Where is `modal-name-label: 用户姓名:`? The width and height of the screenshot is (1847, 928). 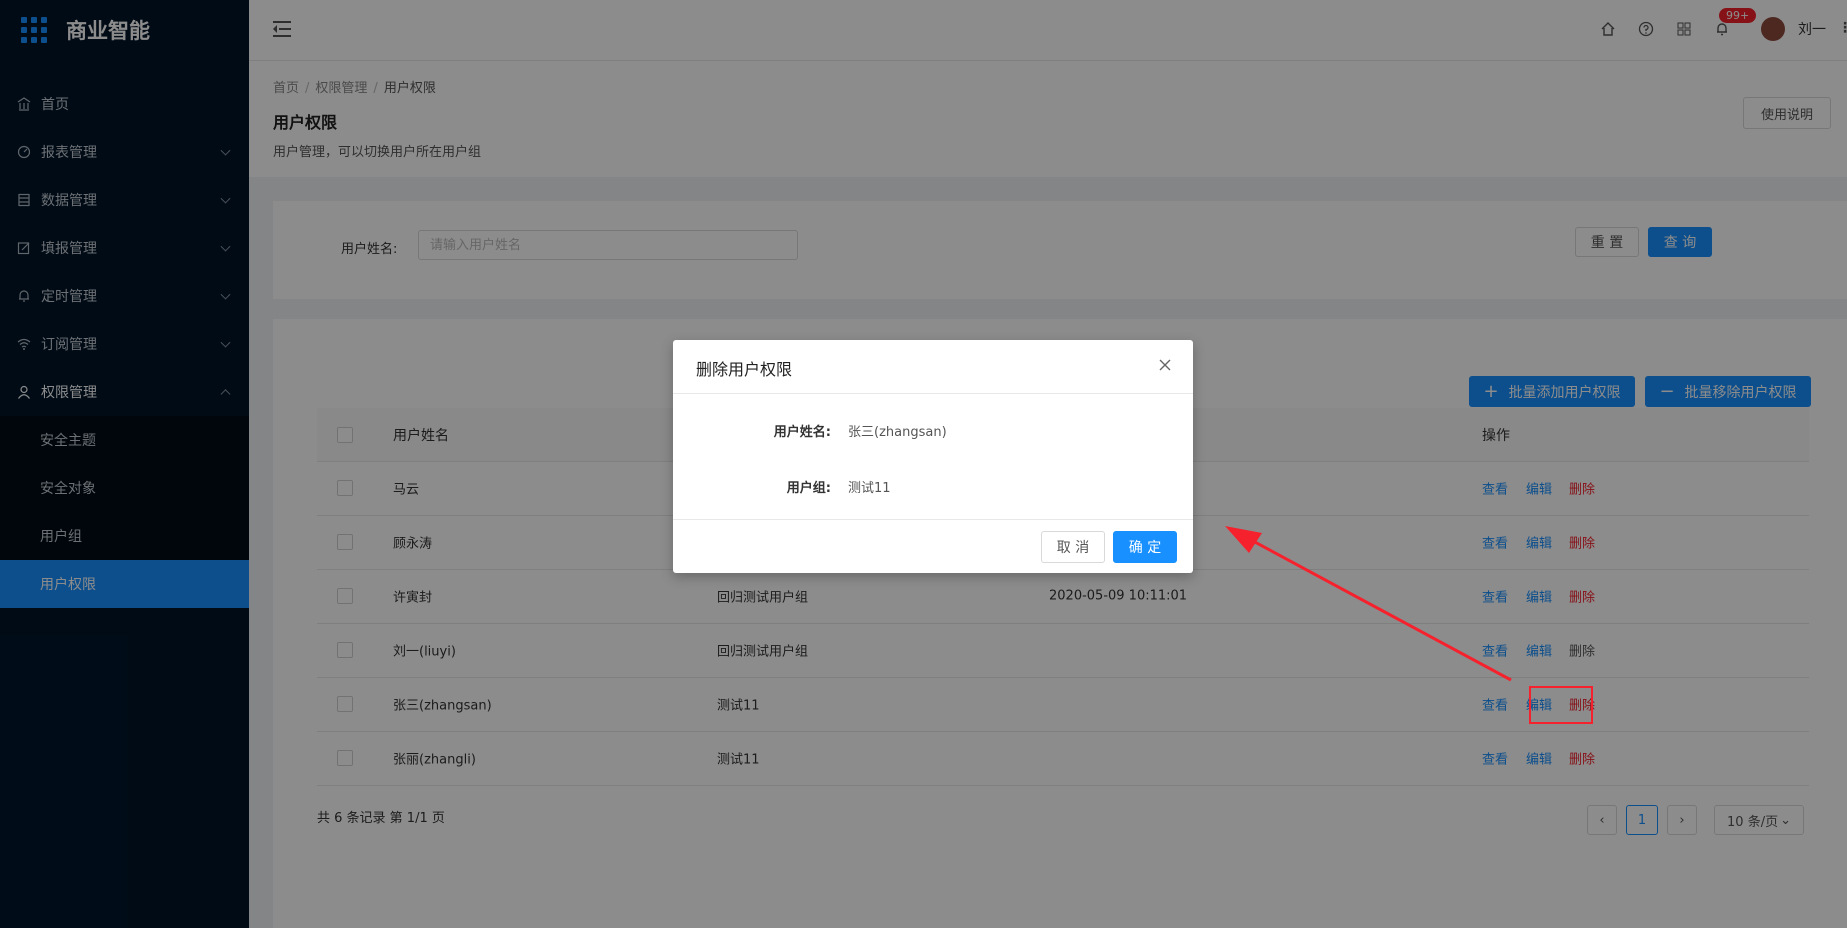 modal-name-label: 用户姓名: is located at coordinates (802, 432).